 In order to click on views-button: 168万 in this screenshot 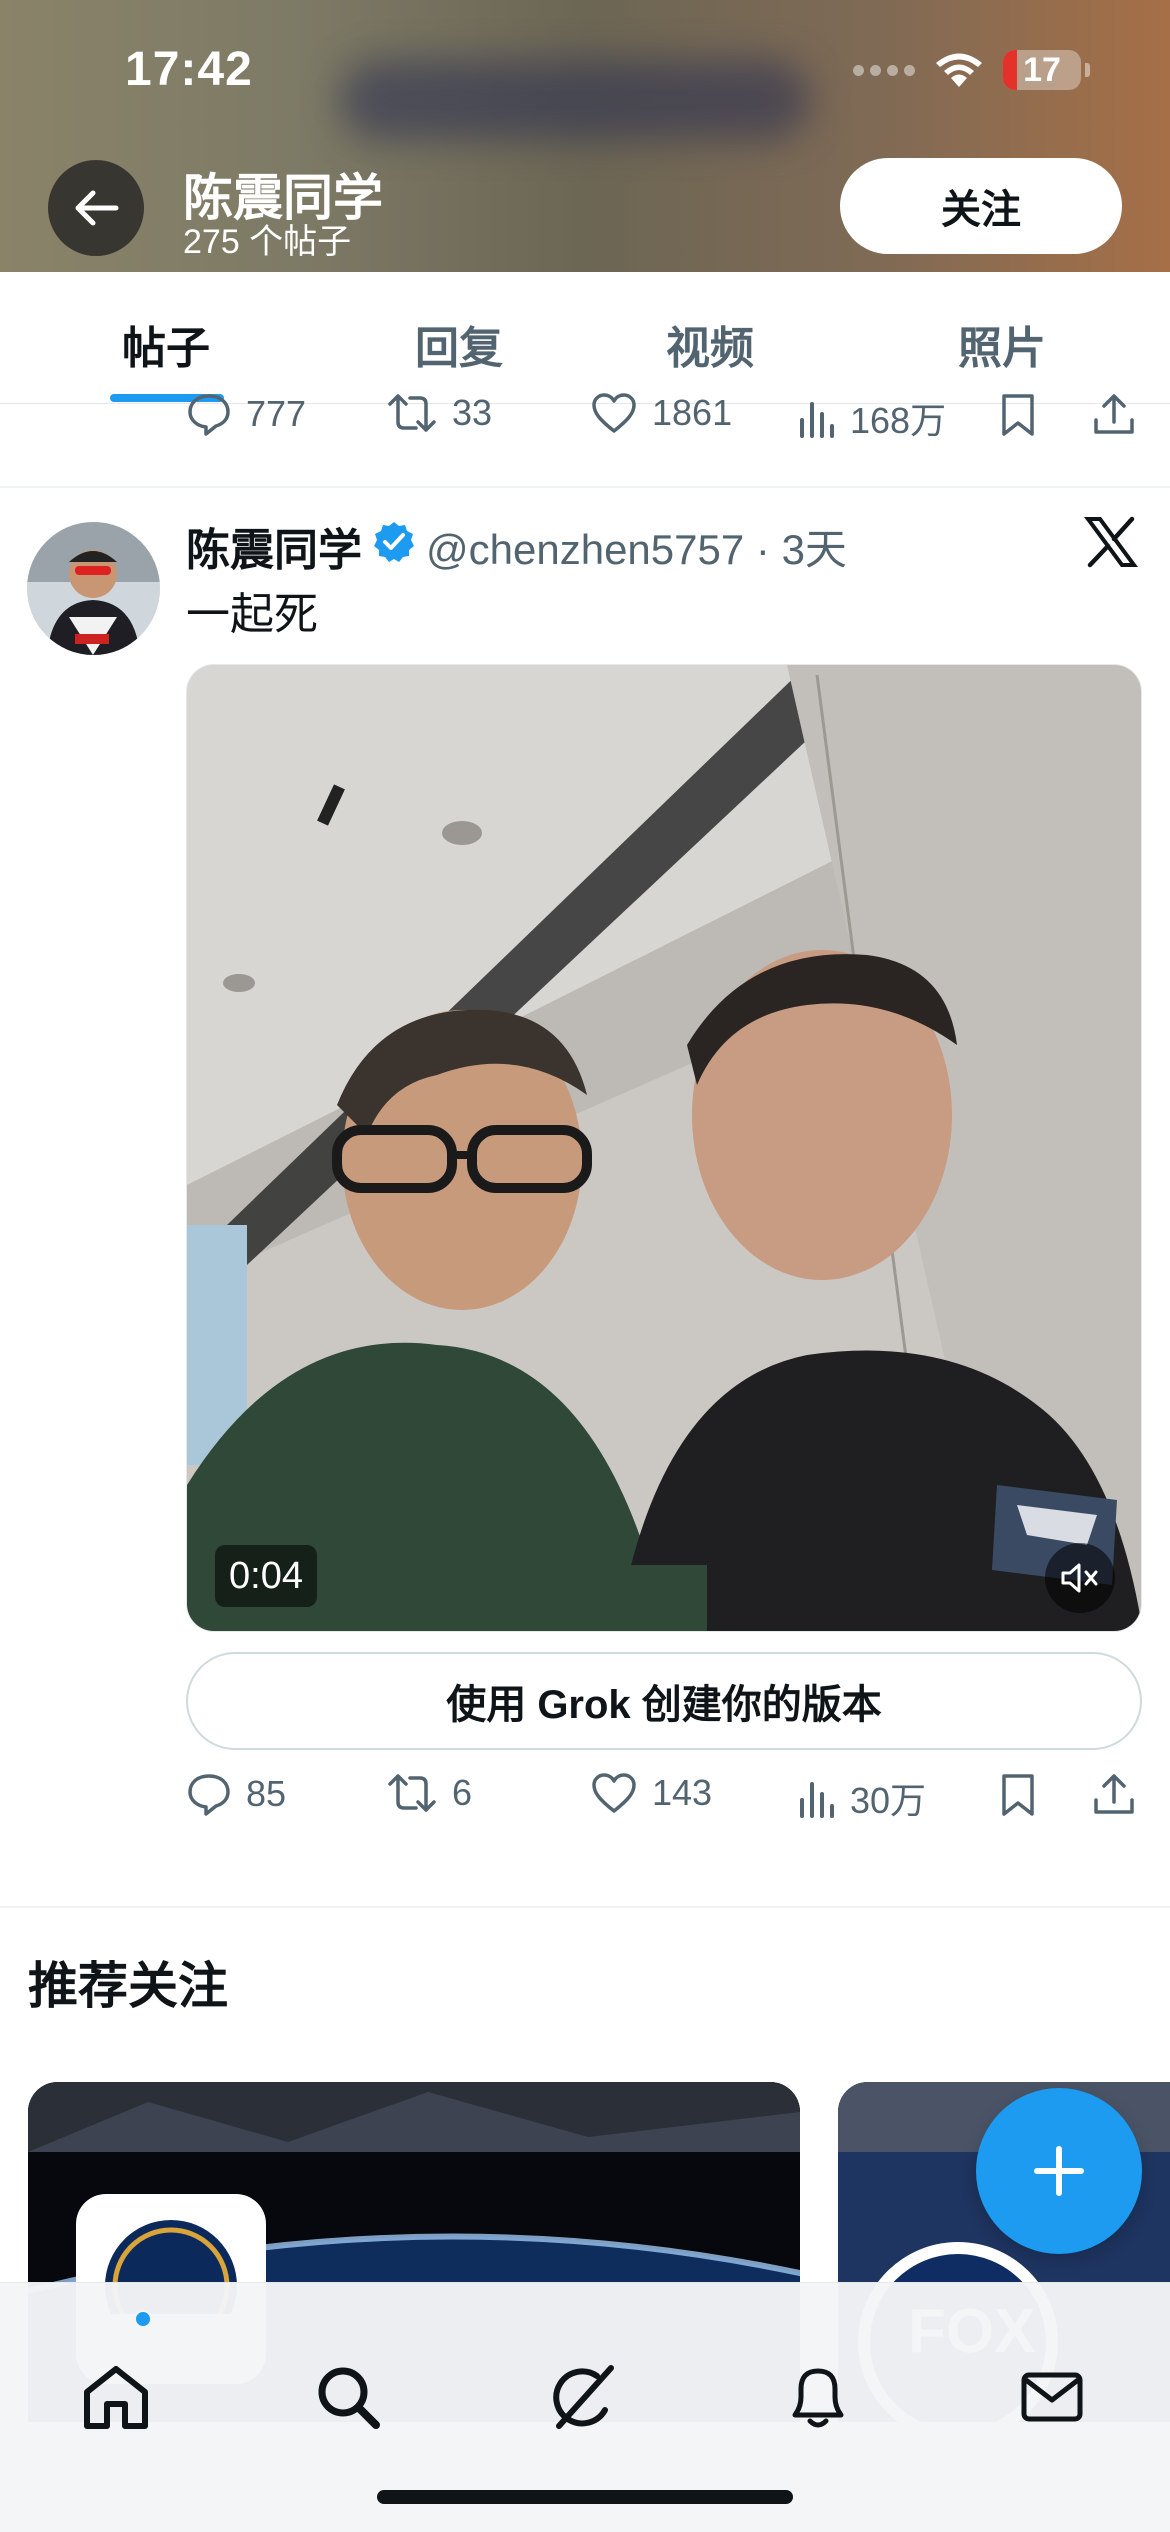, I will do `click(871, 418)`.